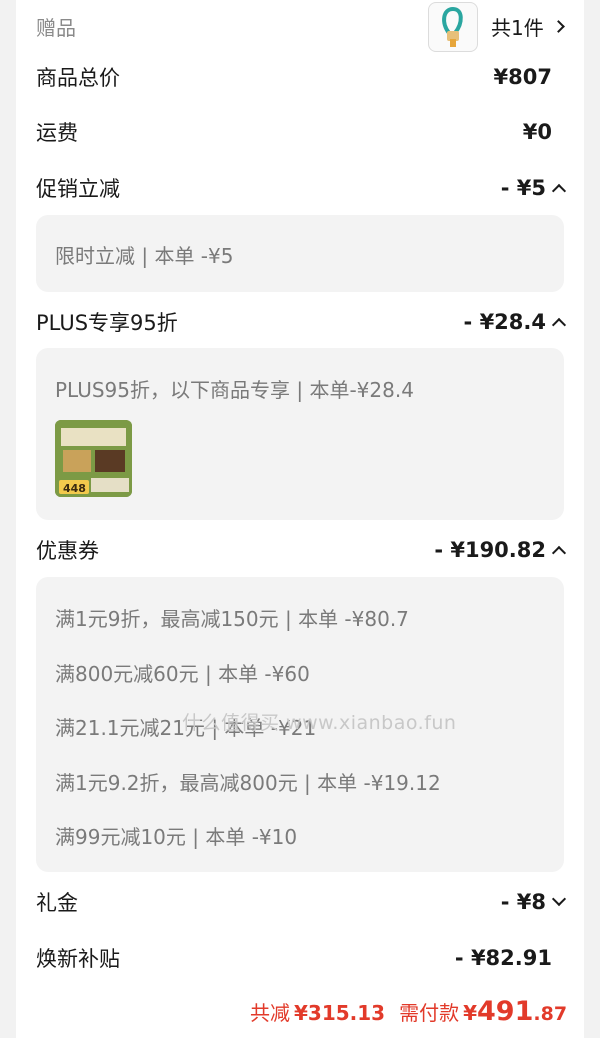  What do you see at coordinates (503, 958) in the screenshot?
I see `renewal-value: - ¥82.91` at bounding box center [503, 958].